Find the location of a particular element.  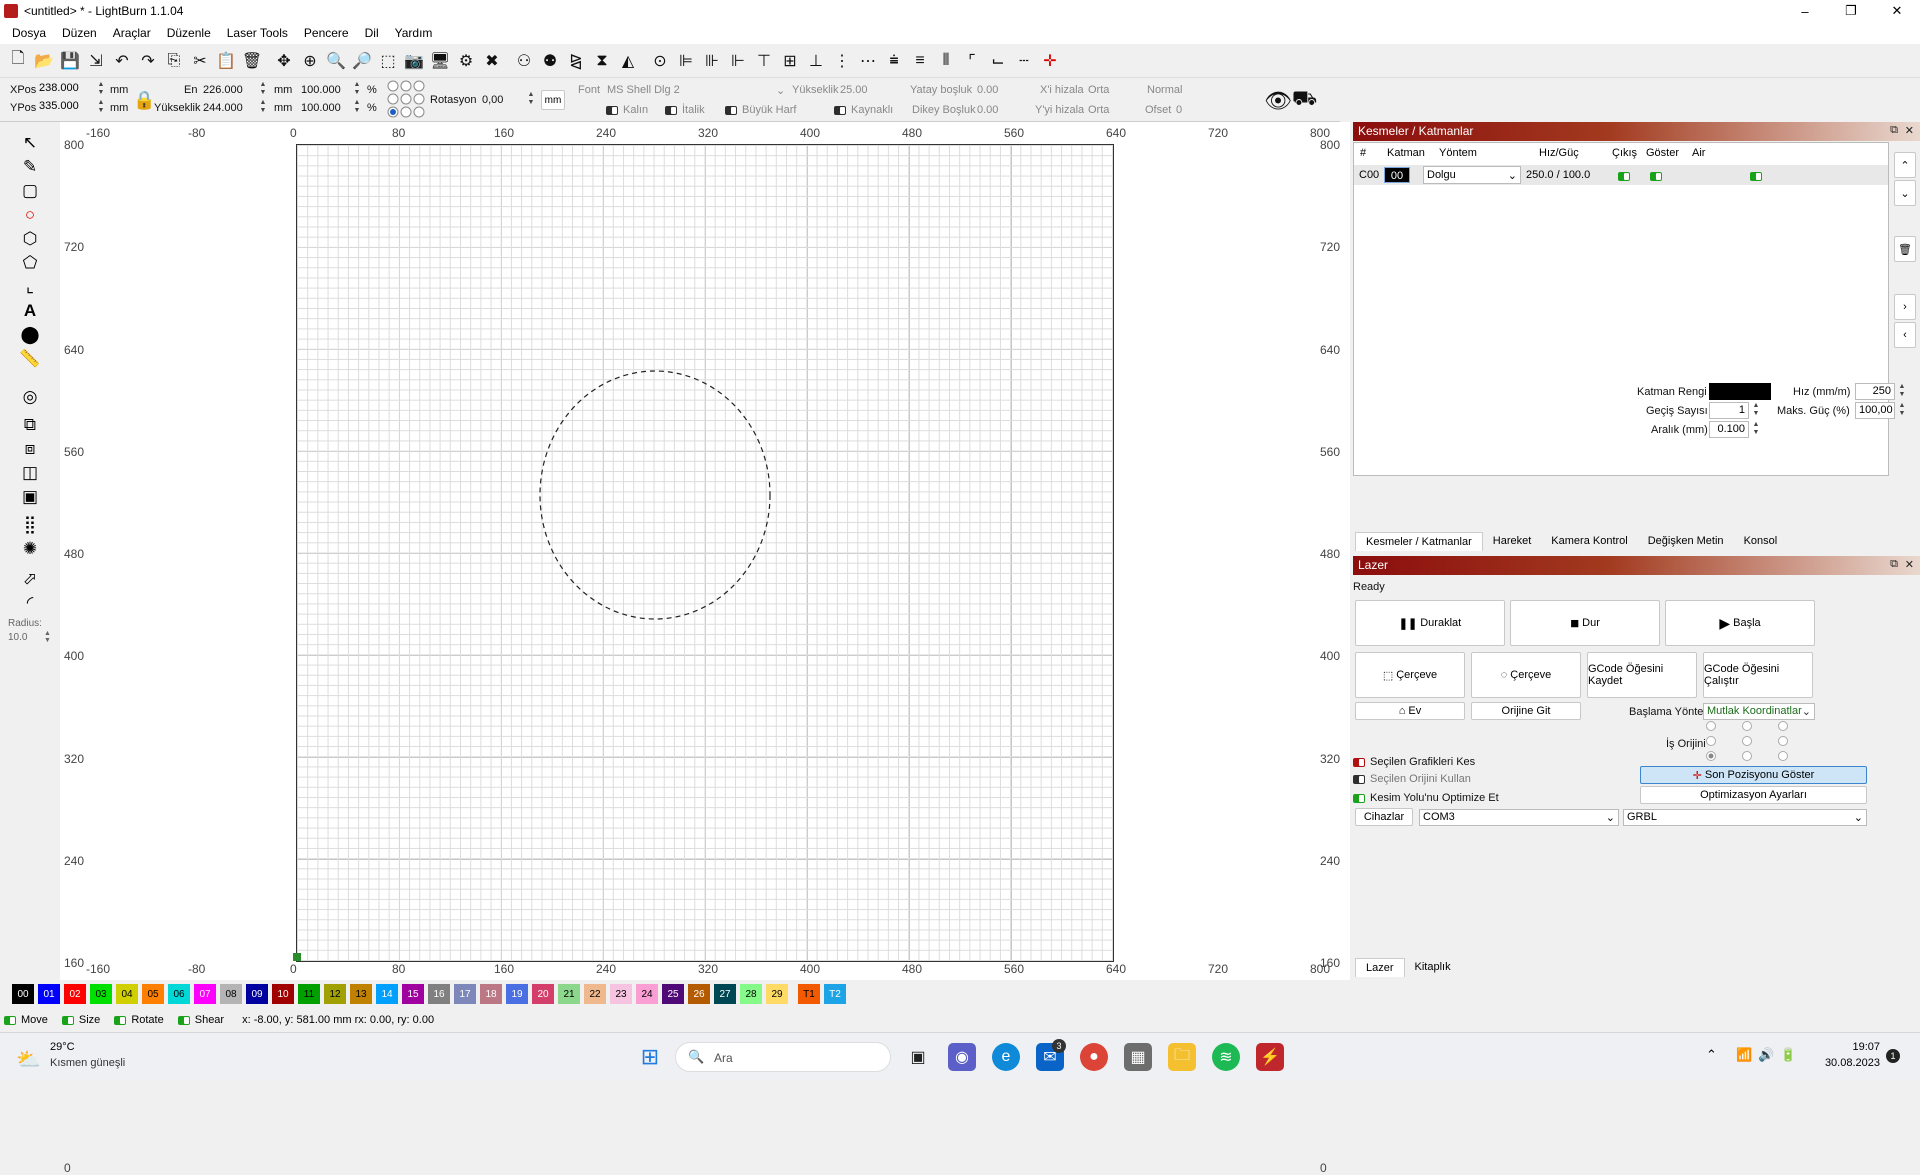

align-center-icon: ⊙ is located at coordinates (660, 61).